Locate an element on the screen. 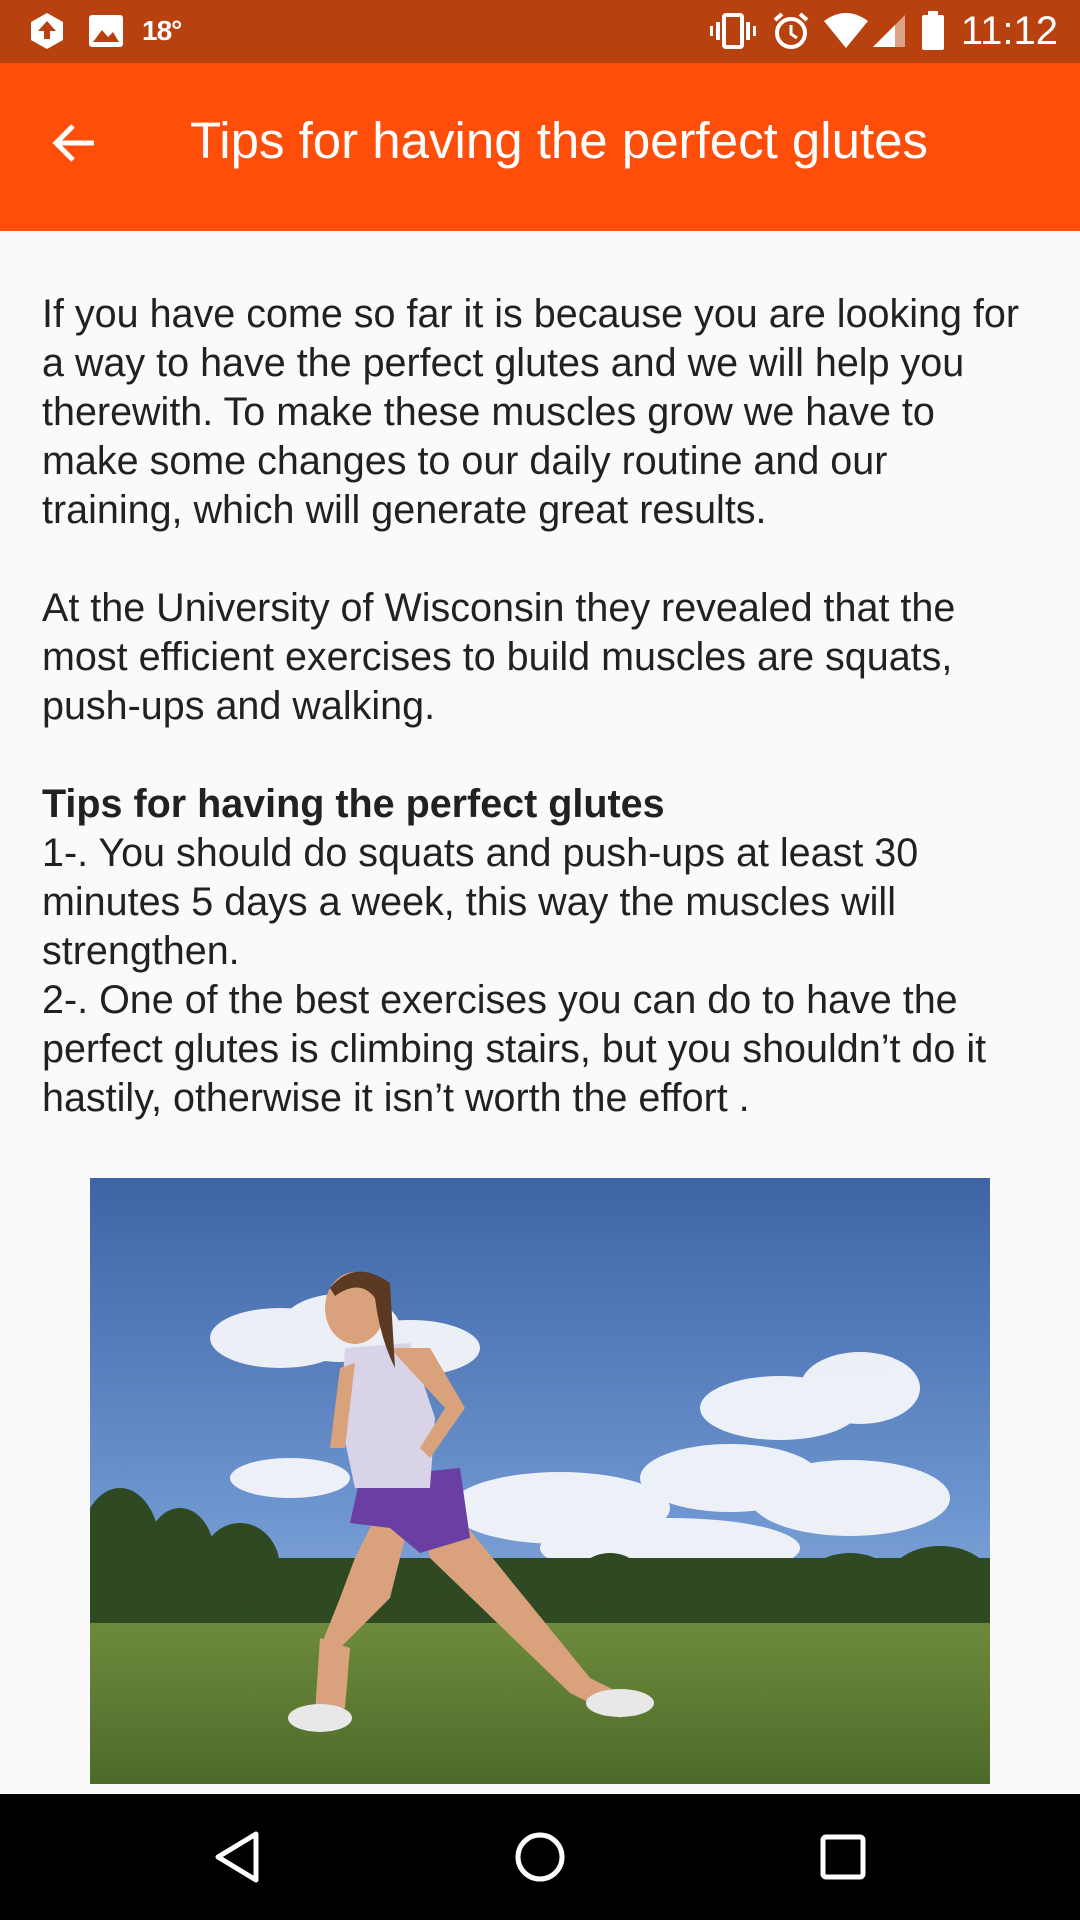 The image size is (1080, 1920). nav-back-button is located at coordinates (237, 1857).